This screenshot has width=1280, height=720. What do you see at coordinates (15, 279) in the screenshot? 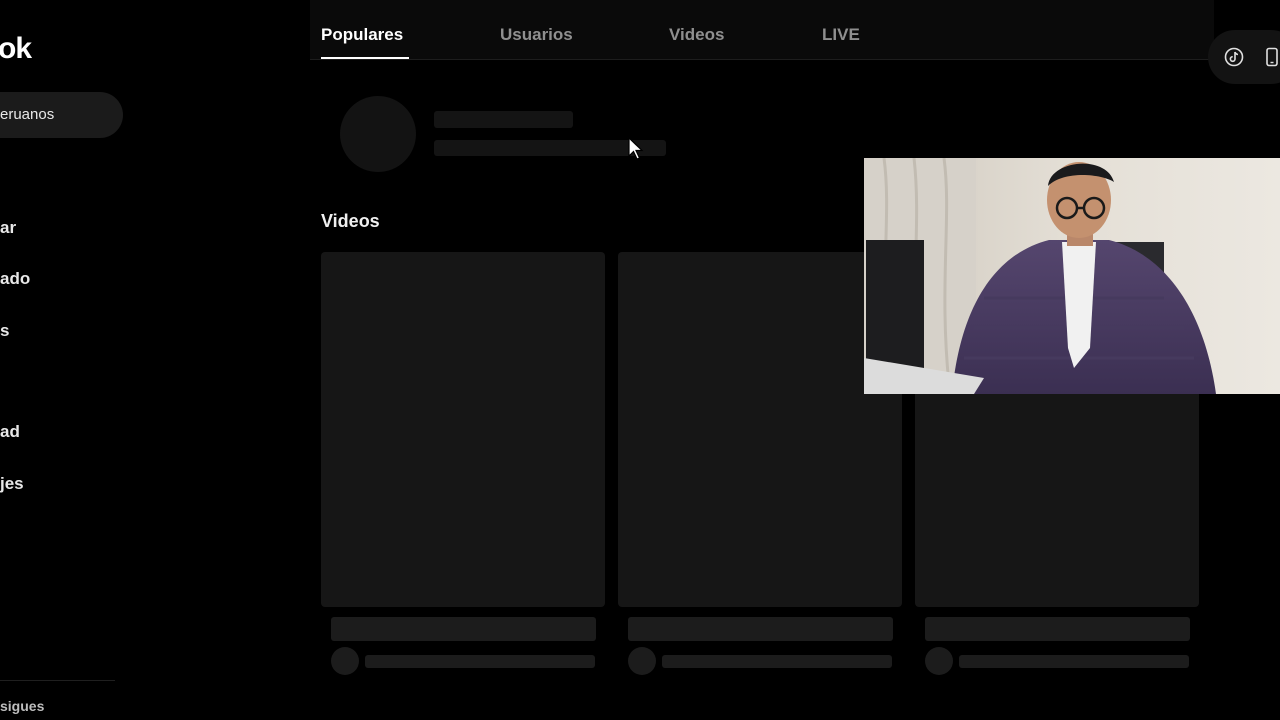
I see `sidebar-item-2: ado` at bounding box center [15, 279].